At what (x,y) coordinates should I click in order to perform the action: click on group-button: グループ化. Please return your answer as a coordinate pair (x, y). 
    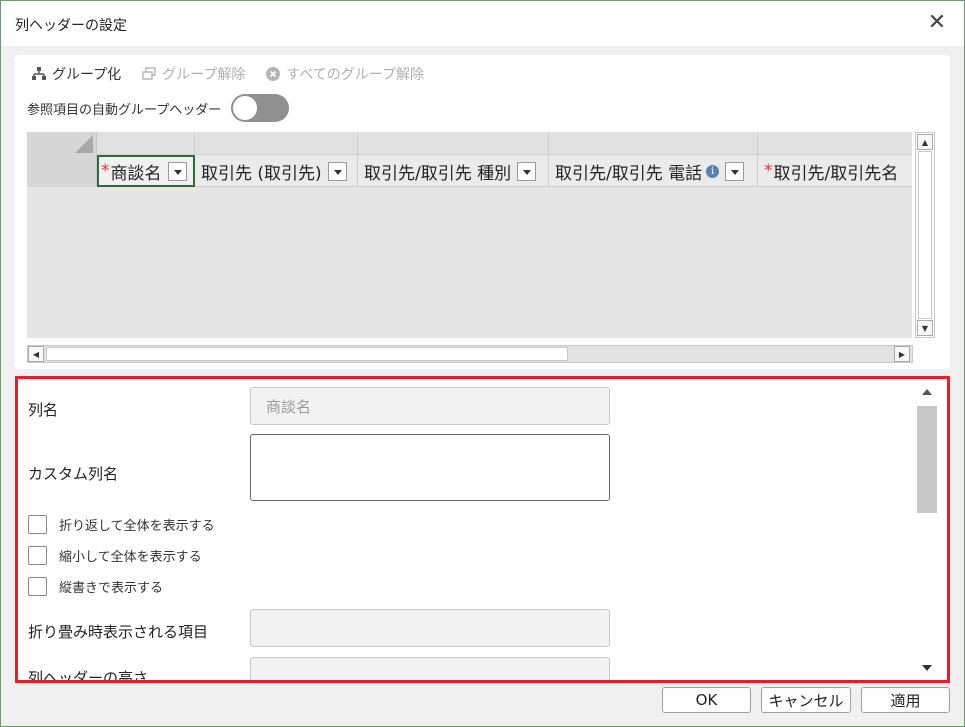
    Looking at the image, I should click on (76, 74).